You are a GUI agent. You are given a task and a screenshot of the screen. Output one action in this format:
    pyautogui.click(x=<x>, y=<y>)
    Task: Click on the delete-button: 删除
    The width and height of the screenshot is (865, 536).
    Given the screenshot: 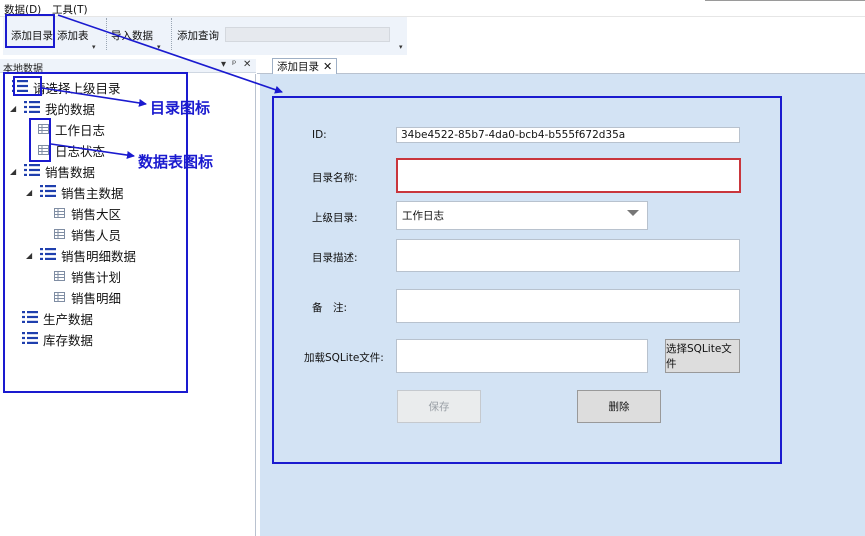 What is the action you would take?
    pyautogui.click(x=619, y=406)
    